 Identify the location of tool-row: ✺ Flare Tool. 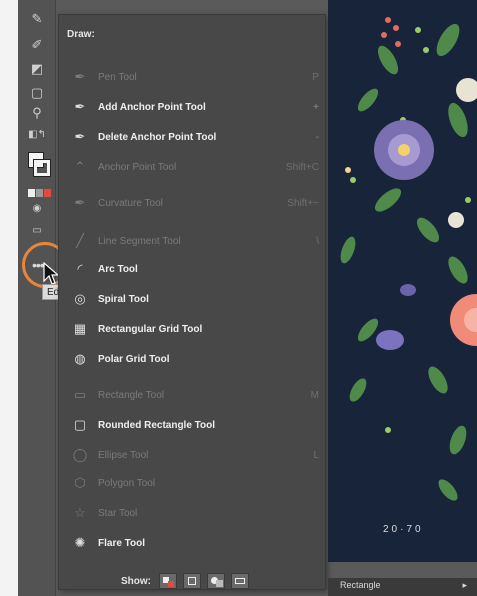
(195, 543).